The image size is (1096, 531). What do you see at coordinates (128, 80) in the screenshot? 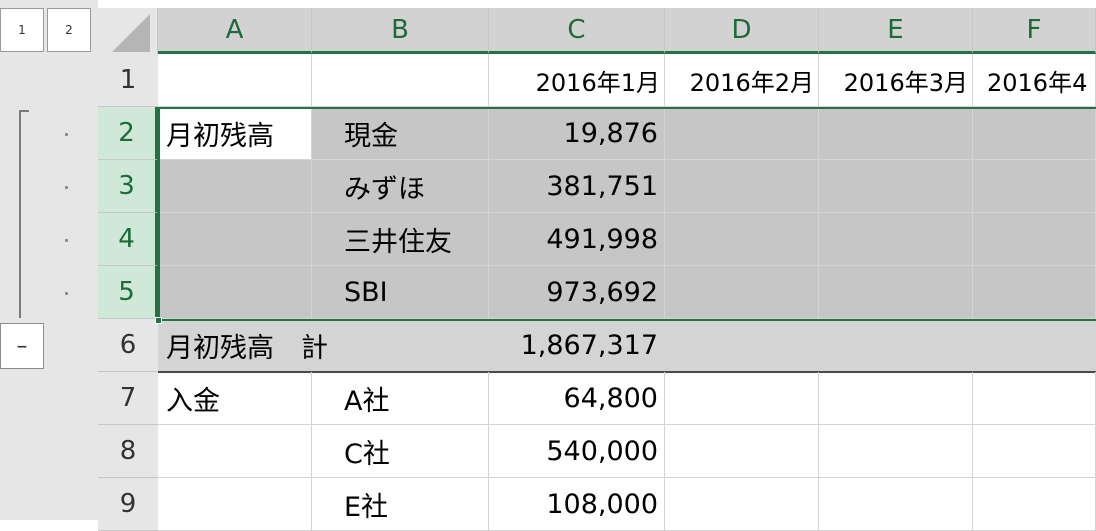
I see `row-header-1: 1` at bounding box center [128, 80].